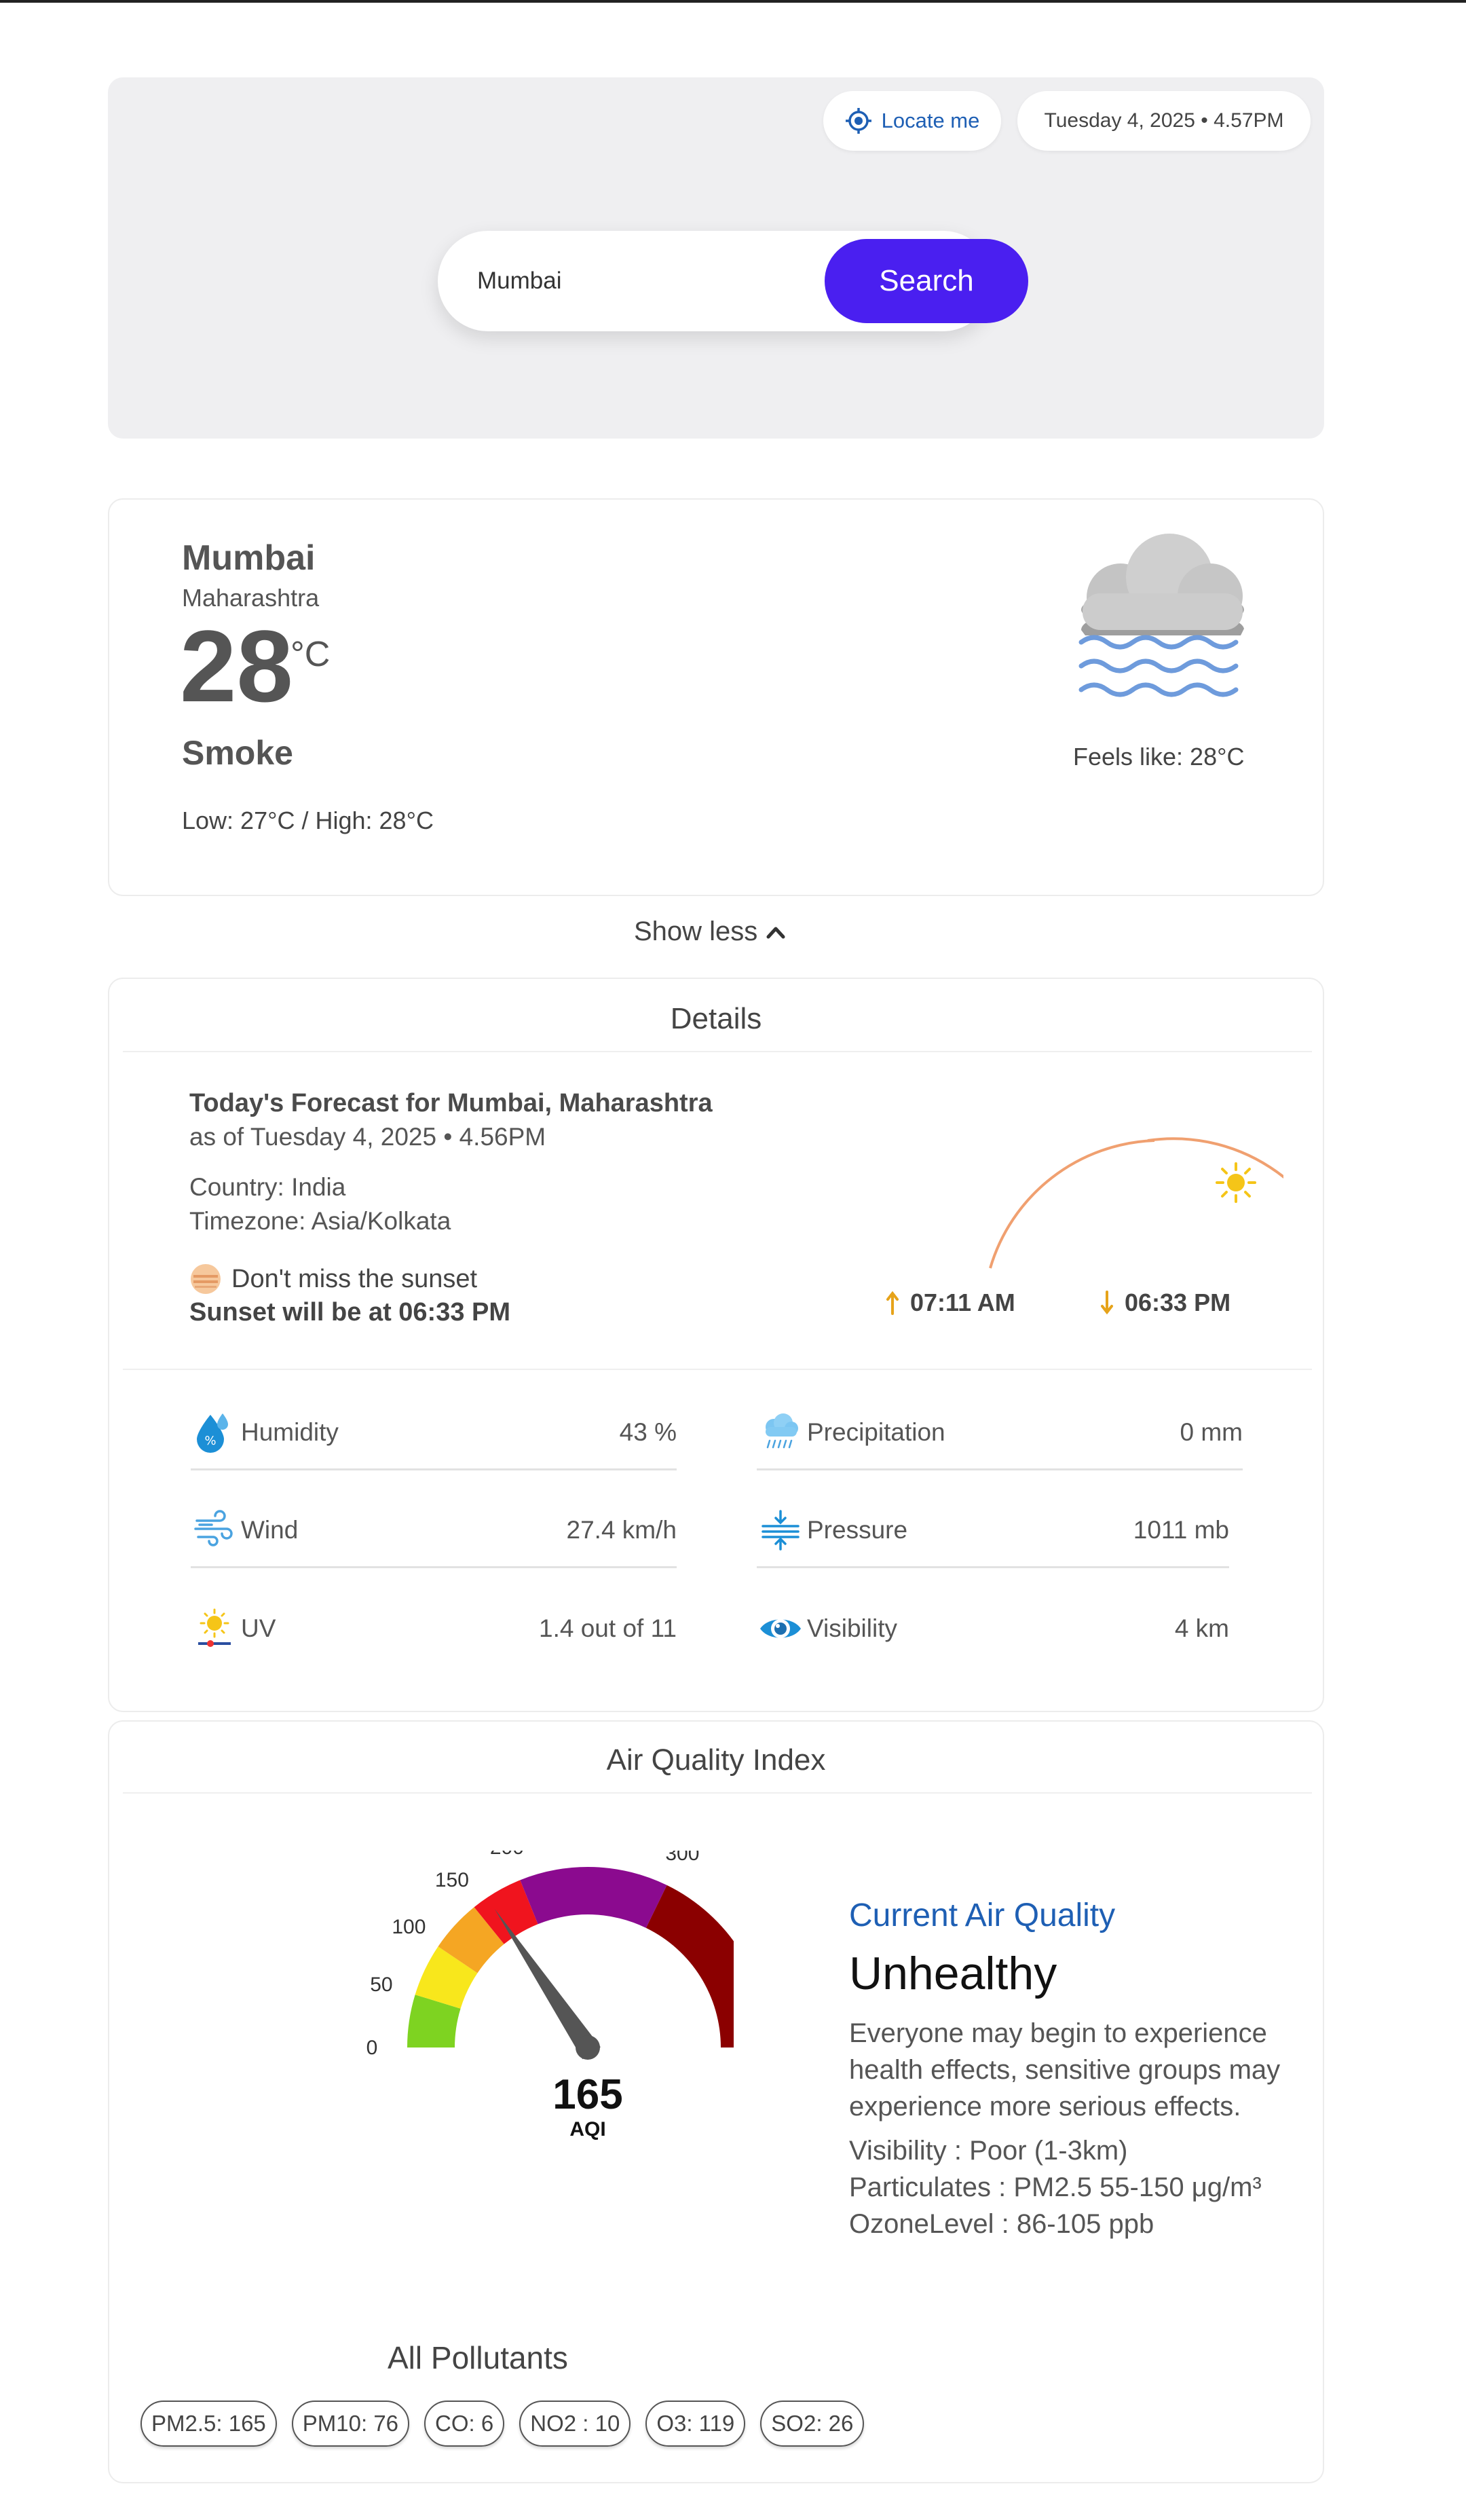 The height and width of the screenshot is (2520, 1466). I want to click on country: Country: India, so click(267, 1187).